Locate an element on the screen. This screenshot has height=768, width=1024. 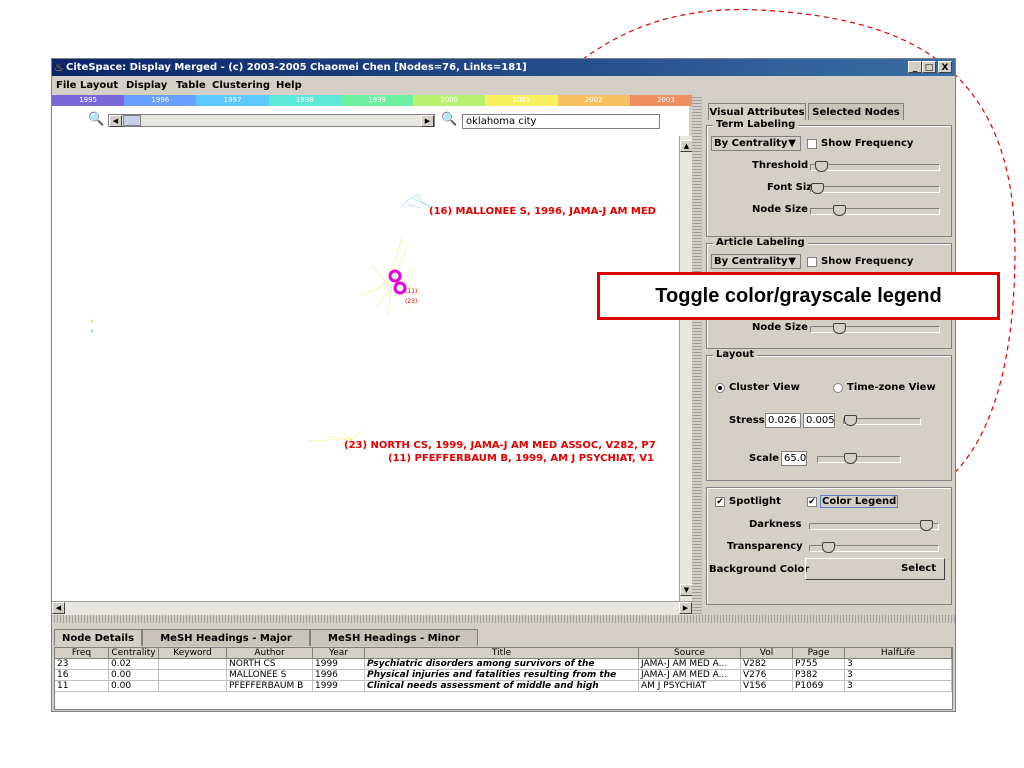
column-header: Source is located at coordinates (690, 653).